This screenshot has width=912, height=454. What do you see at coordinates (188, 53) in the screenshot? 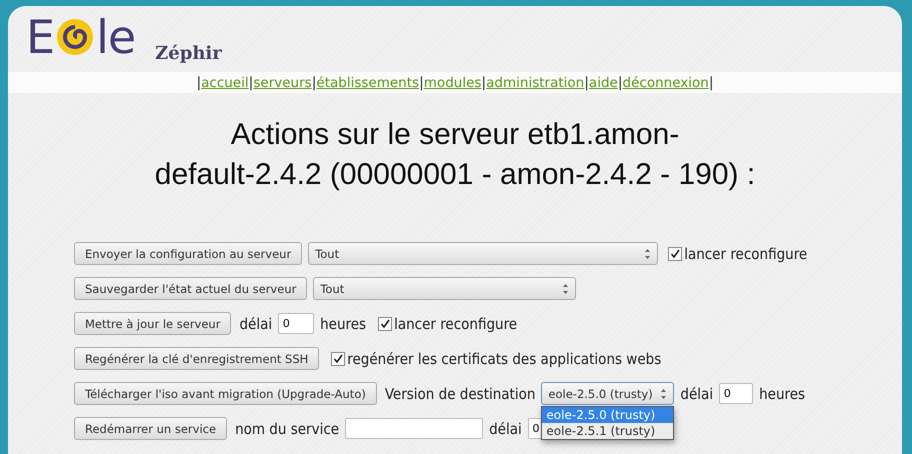
I see `app-name: Zéphir` at bounding box center [188, 53].